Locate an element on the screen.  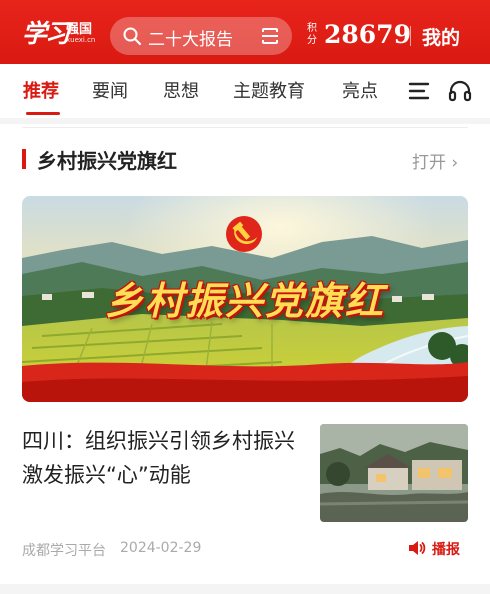
top-header: 学习 强国 xuexi.cn 二十大报告 积分 28679 我的 is located at coordinates (245, 32).